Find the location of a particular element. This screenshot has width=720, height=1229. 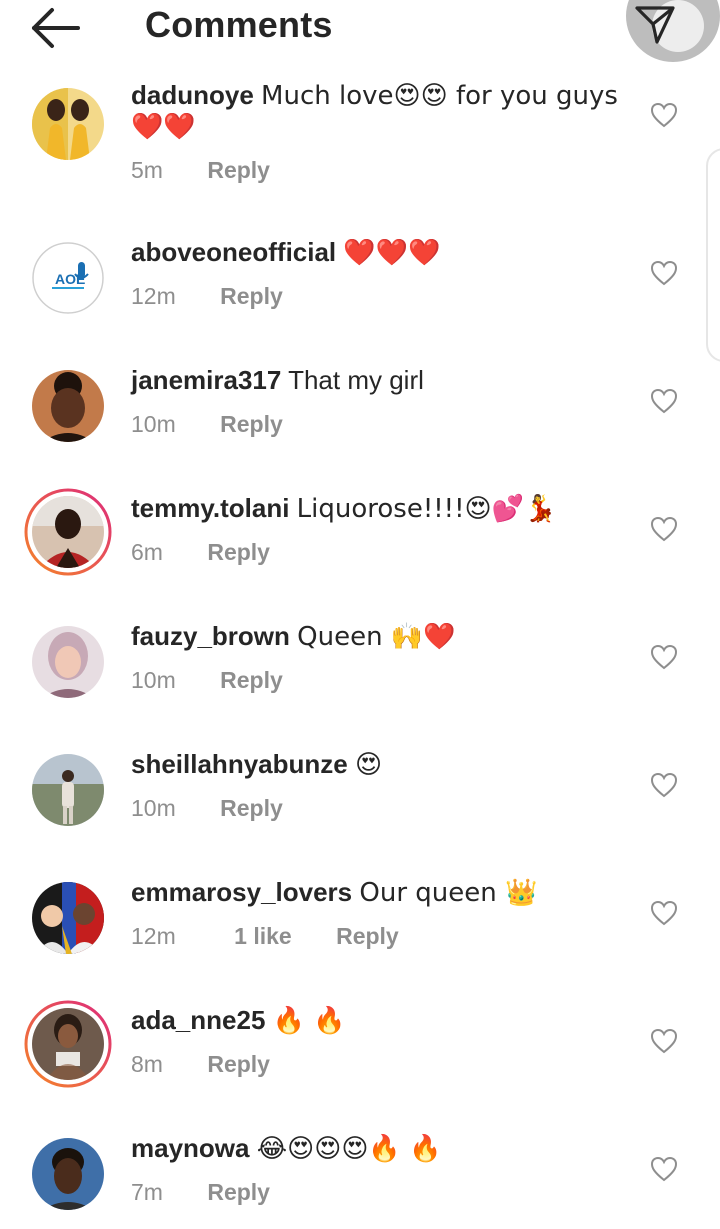

comment-body: That my girl is located at coordinates (356, 380).